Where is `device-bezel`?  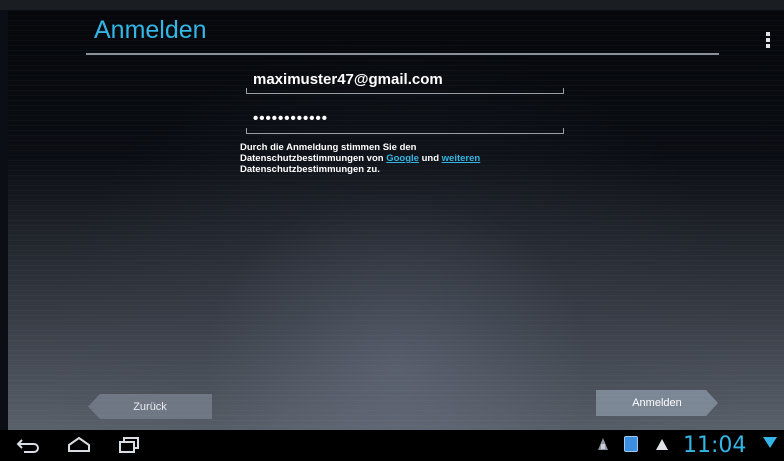 device-bezel is located at coordinates (392, 5).